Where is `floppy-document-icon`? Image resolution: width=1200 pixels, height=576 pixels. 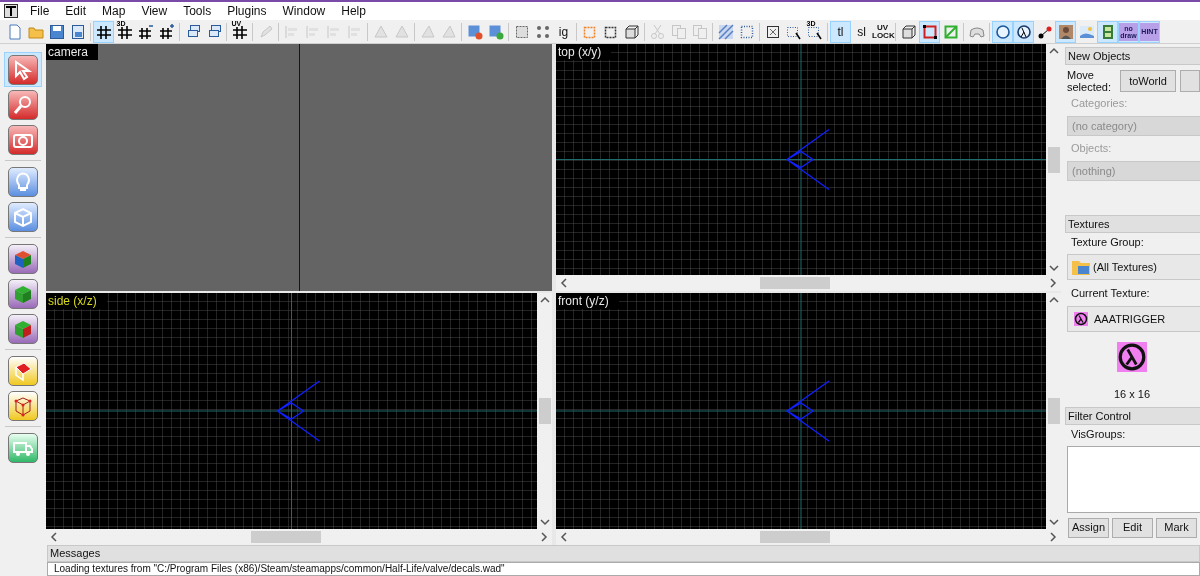
floppy-document-icon is located at coordinates (77, 31).